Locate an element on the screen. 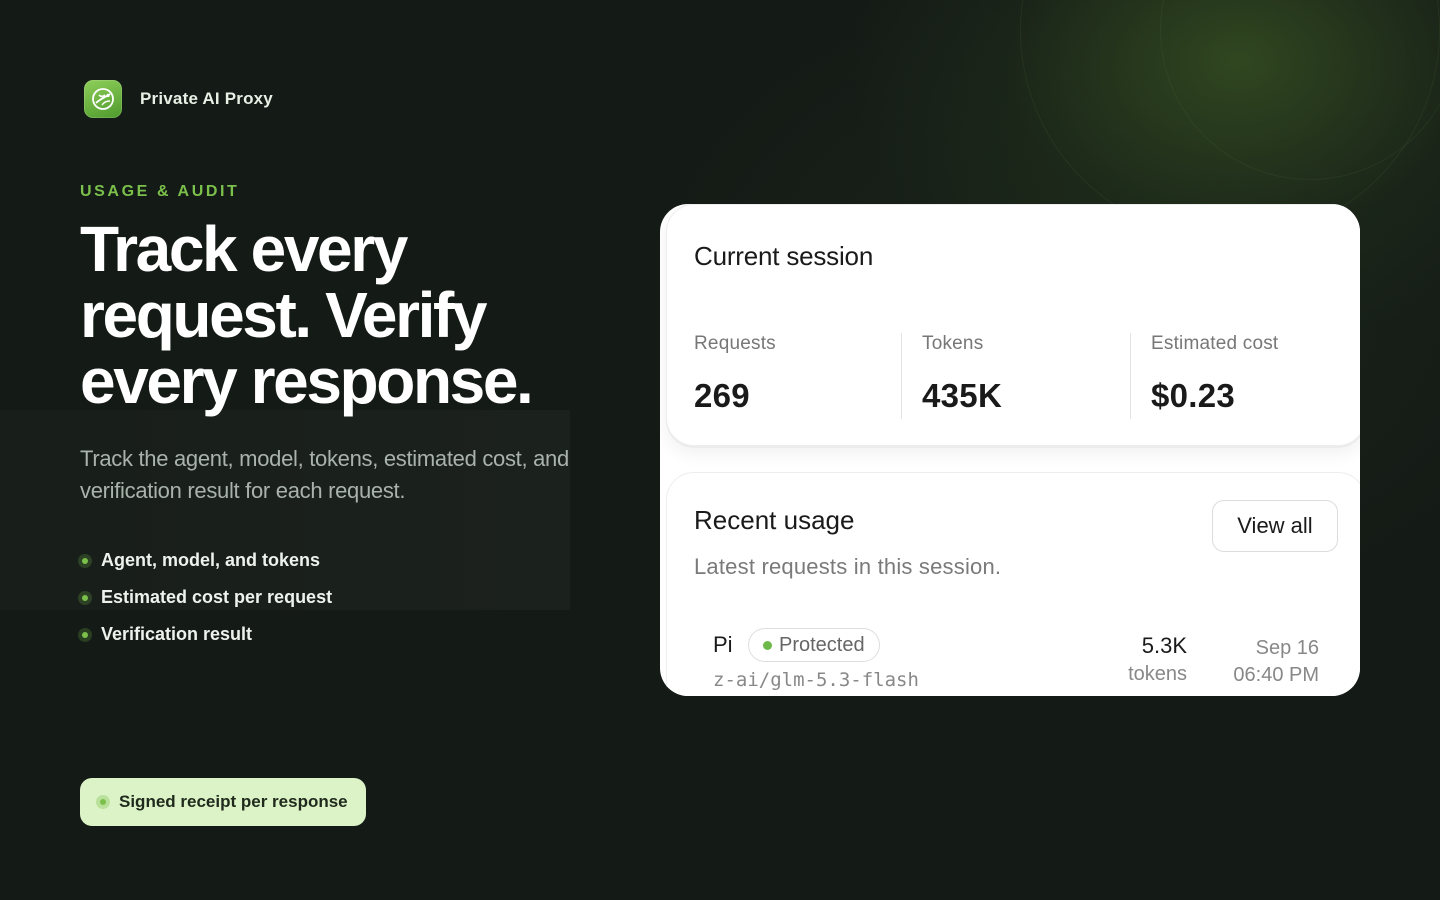  stat-value: $0.23 is located at coordinates (1193, 395).